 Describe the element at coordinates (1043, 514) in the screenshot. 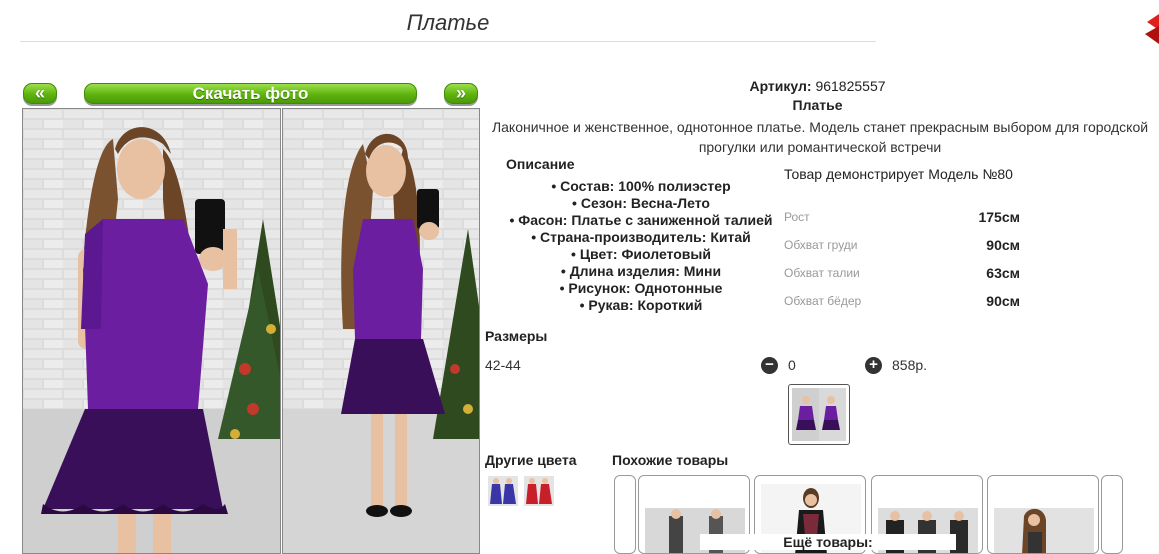

I see `similar-product-card` at that location.